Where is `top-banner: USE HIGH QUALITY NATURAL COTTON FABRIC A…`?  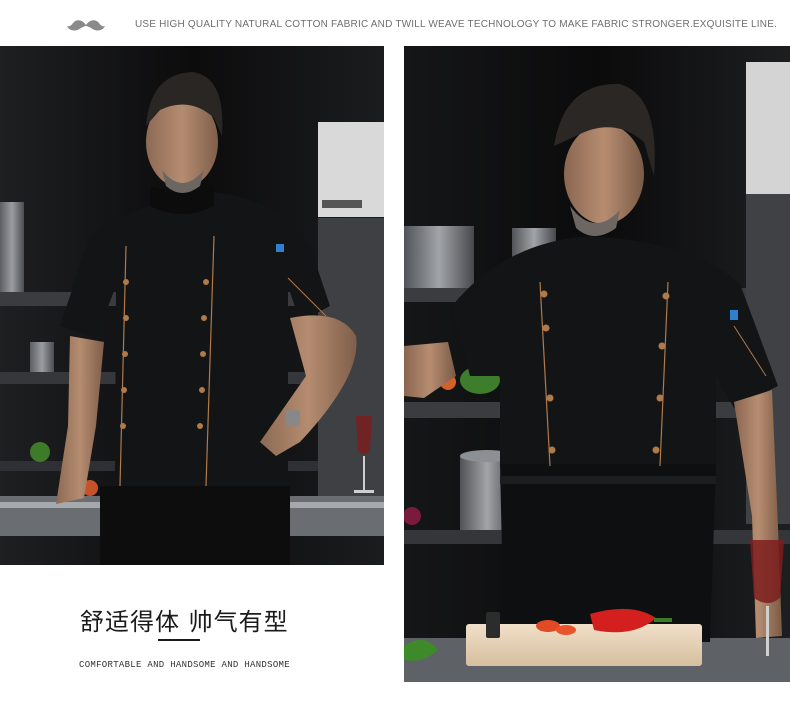
top-banner: USE HIGH QUALITY NATURAL COTTON FABRIC A… is located at coordinates (395, 23).